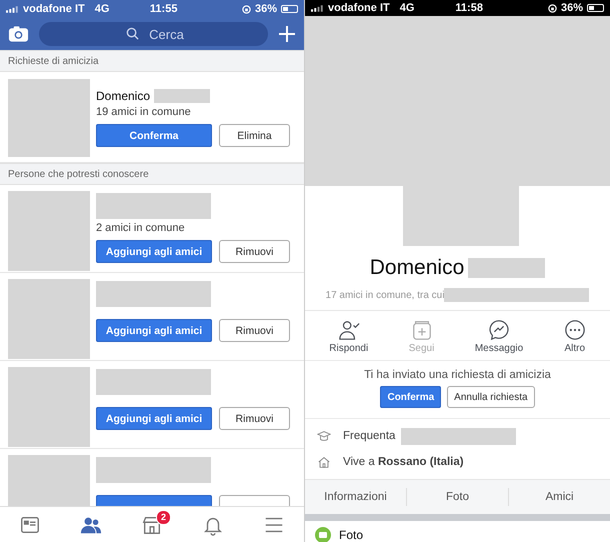 This screenshot has height=542, width=610. I want to click on section-heading: Richieste di amicizia, so click(53, 61).